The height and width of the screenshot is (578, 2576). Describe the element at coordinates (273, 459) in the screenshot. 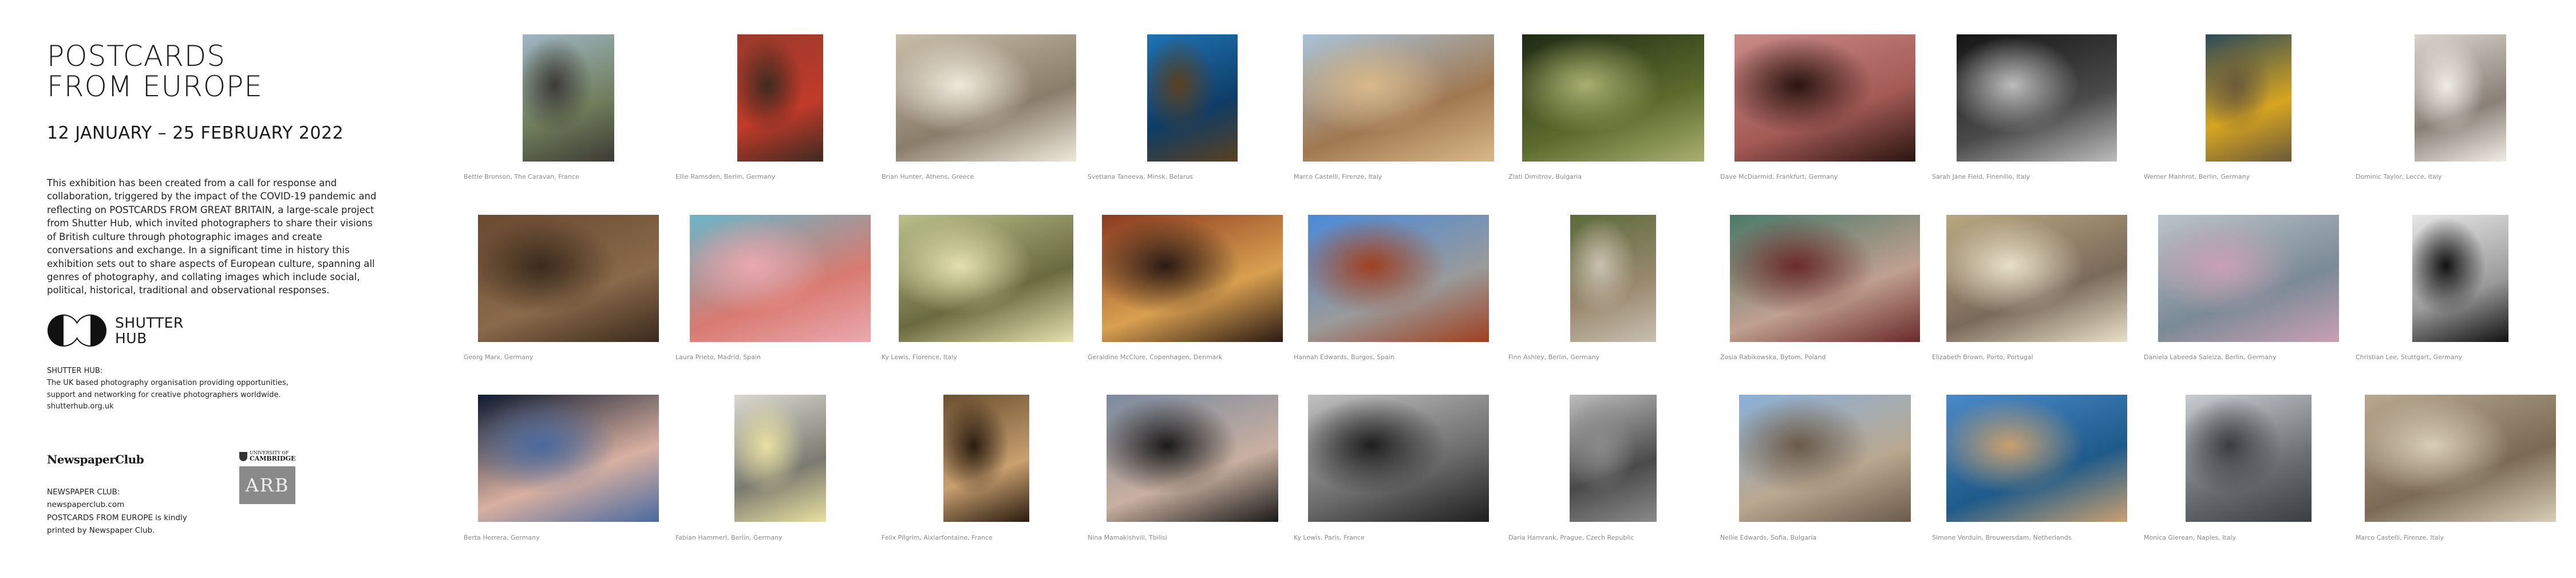

I see `cambridge-line-2: CAMBRIDGE` at that location.